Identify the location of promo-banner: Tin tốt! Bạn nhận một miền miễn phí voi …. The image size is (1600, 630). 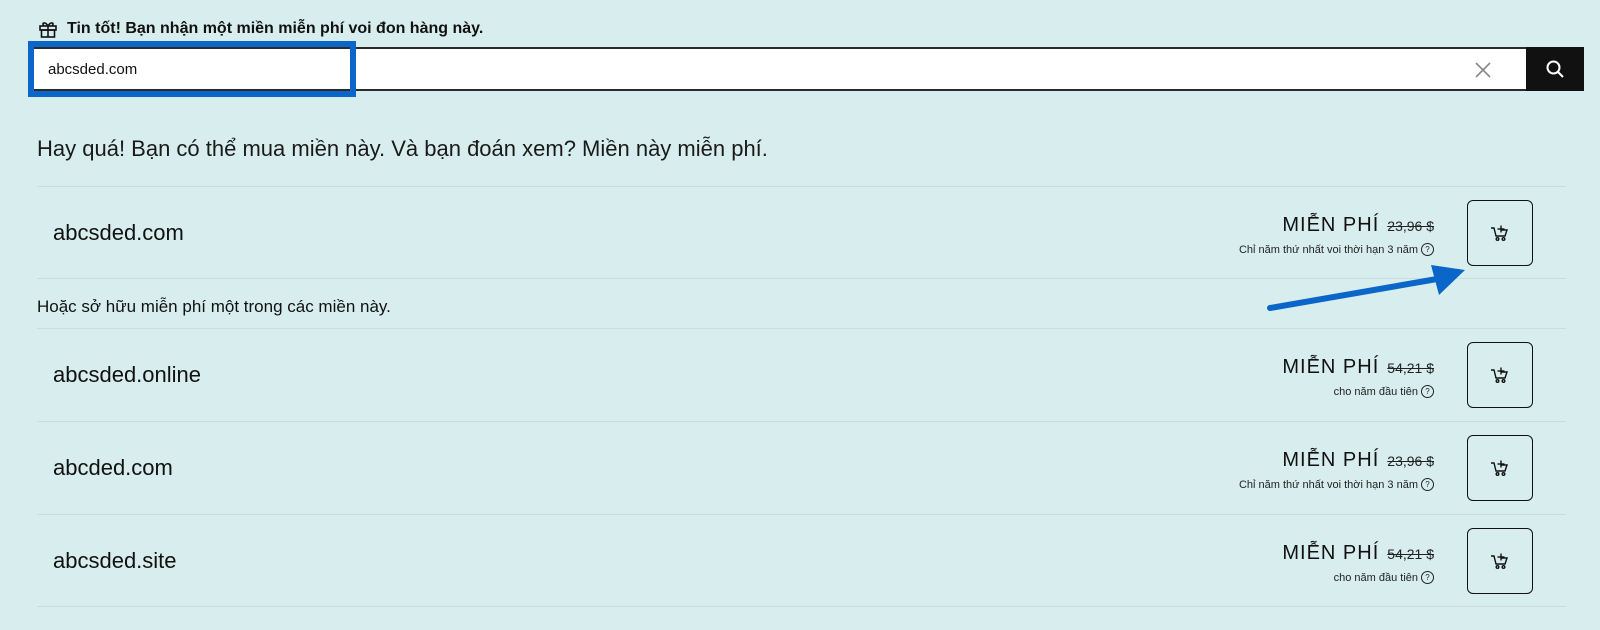
(260, 29).